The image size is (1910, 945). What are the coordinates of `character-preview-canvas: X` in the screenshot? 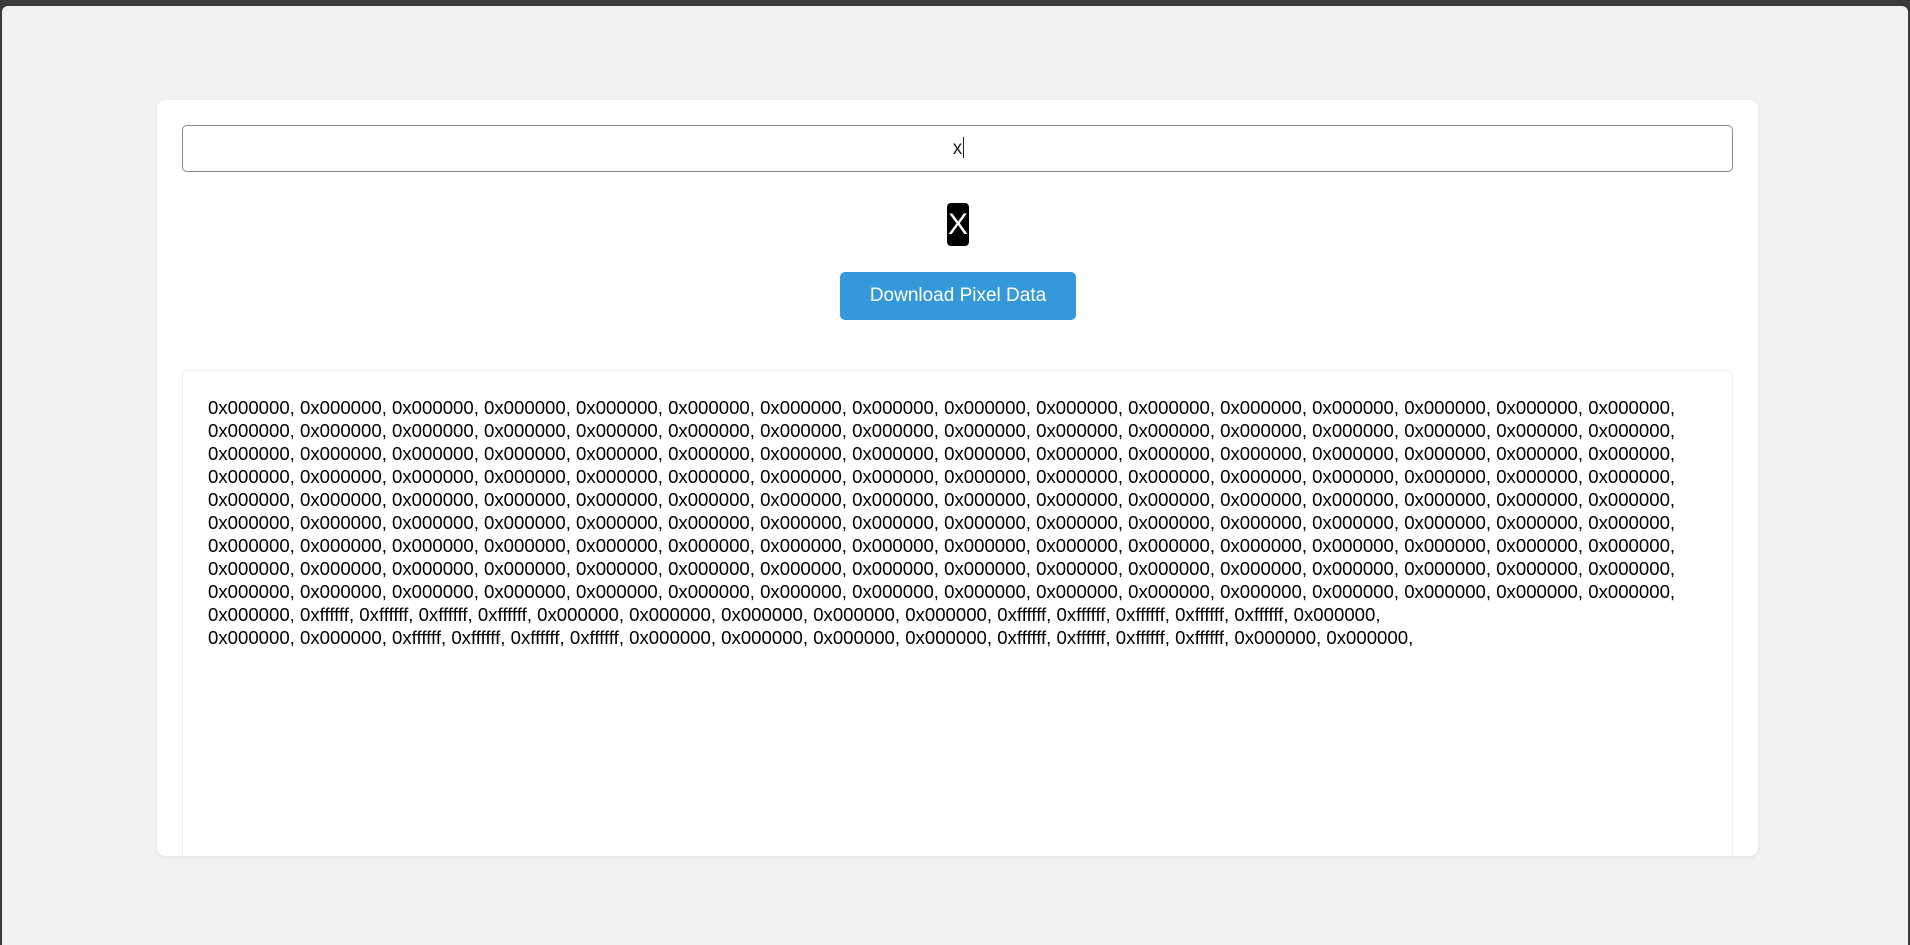 It's located at (958, 224).